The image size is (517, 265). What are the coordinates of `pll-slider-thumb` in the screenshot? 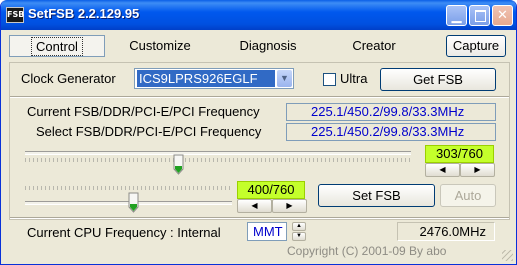 It's located at (133, 202).